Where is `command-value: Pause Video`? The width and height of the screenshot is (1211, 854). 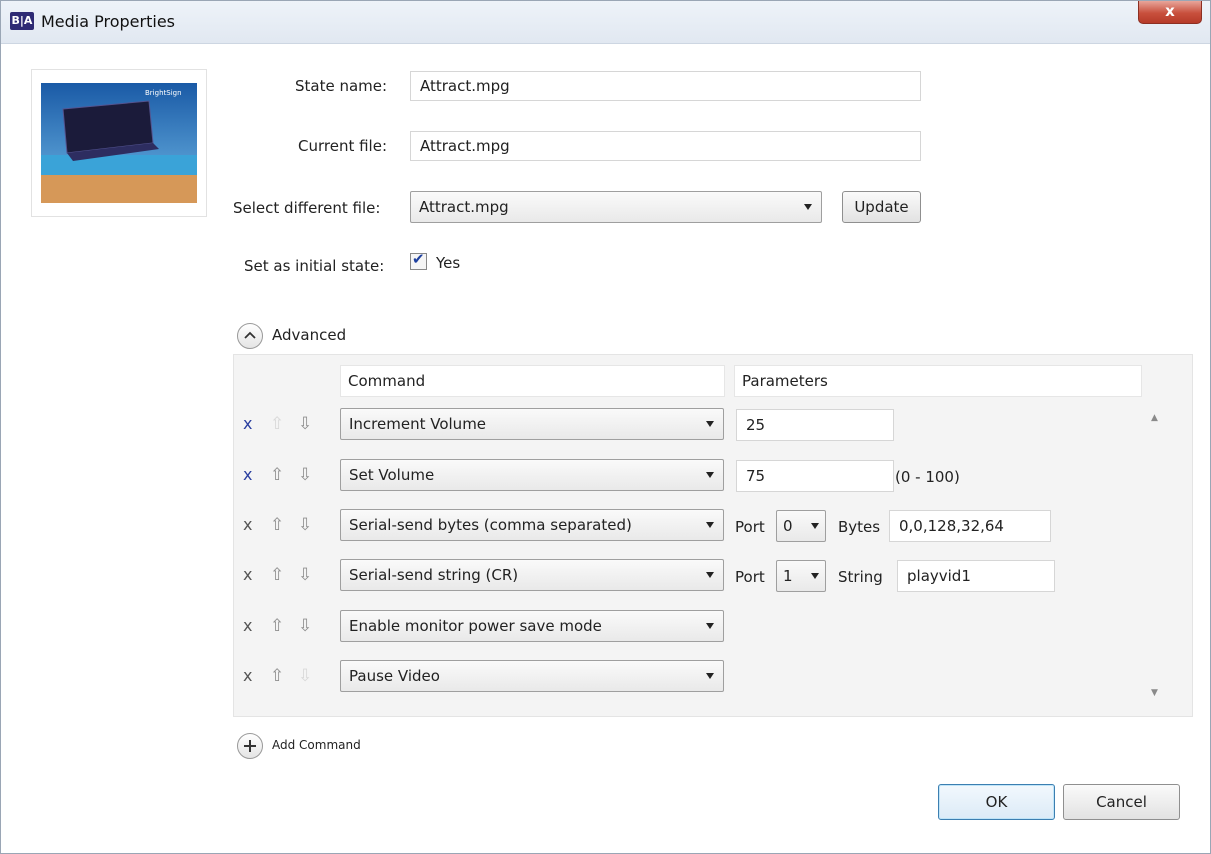 command-value: Pause Video is located at coordinates (394, 676).